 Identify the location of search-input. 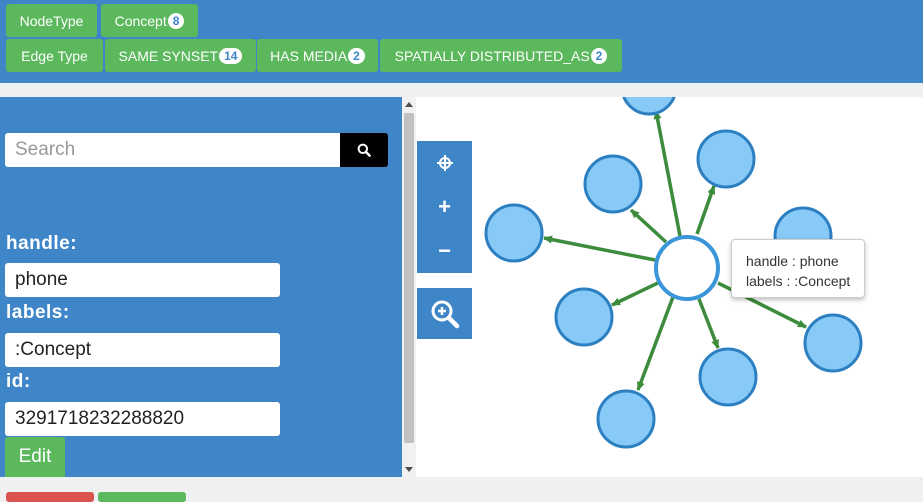
(172, 150).